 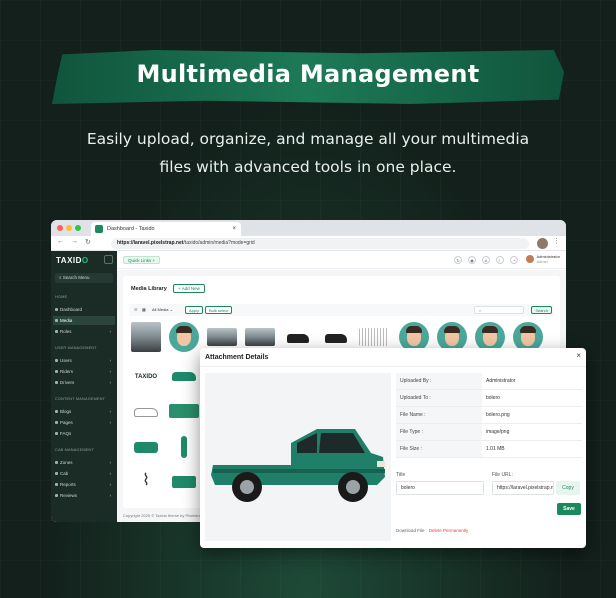 I want to click on sidebar-item-label: FAQs, so click(x=66, y=433).